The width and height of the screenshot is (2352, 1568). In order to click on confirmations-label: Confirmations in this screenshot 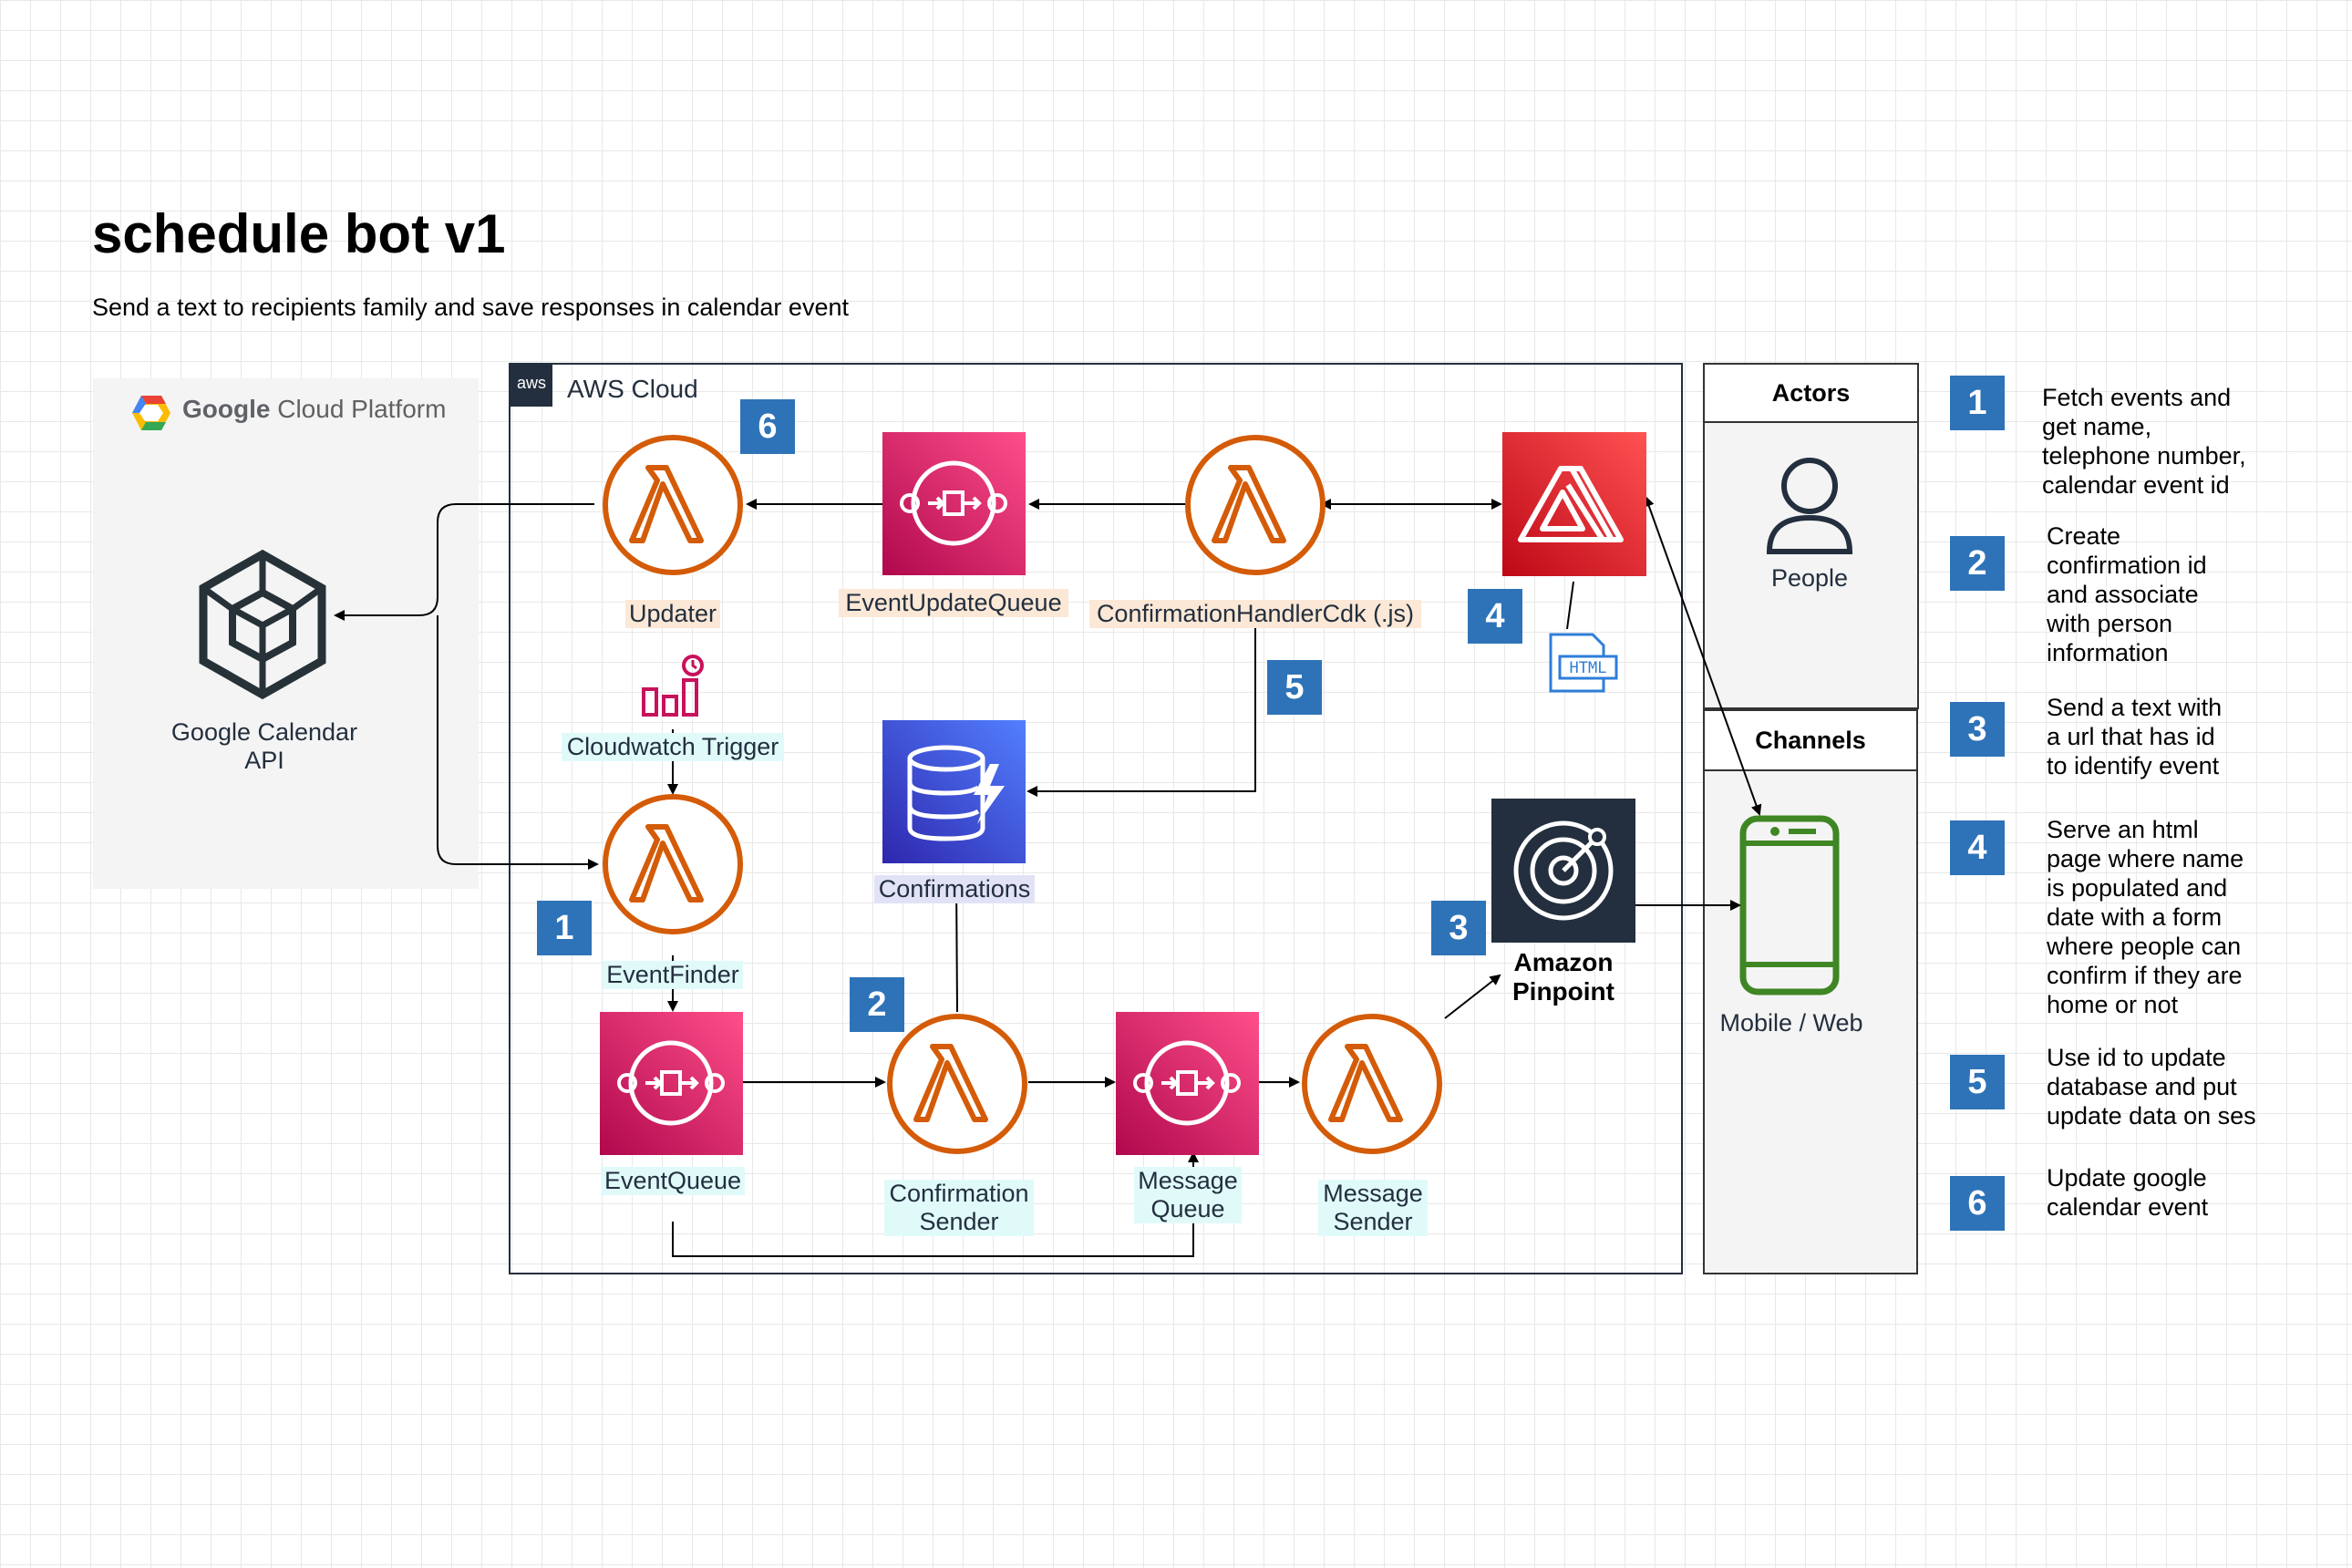, I will do `click(954, 889)`.